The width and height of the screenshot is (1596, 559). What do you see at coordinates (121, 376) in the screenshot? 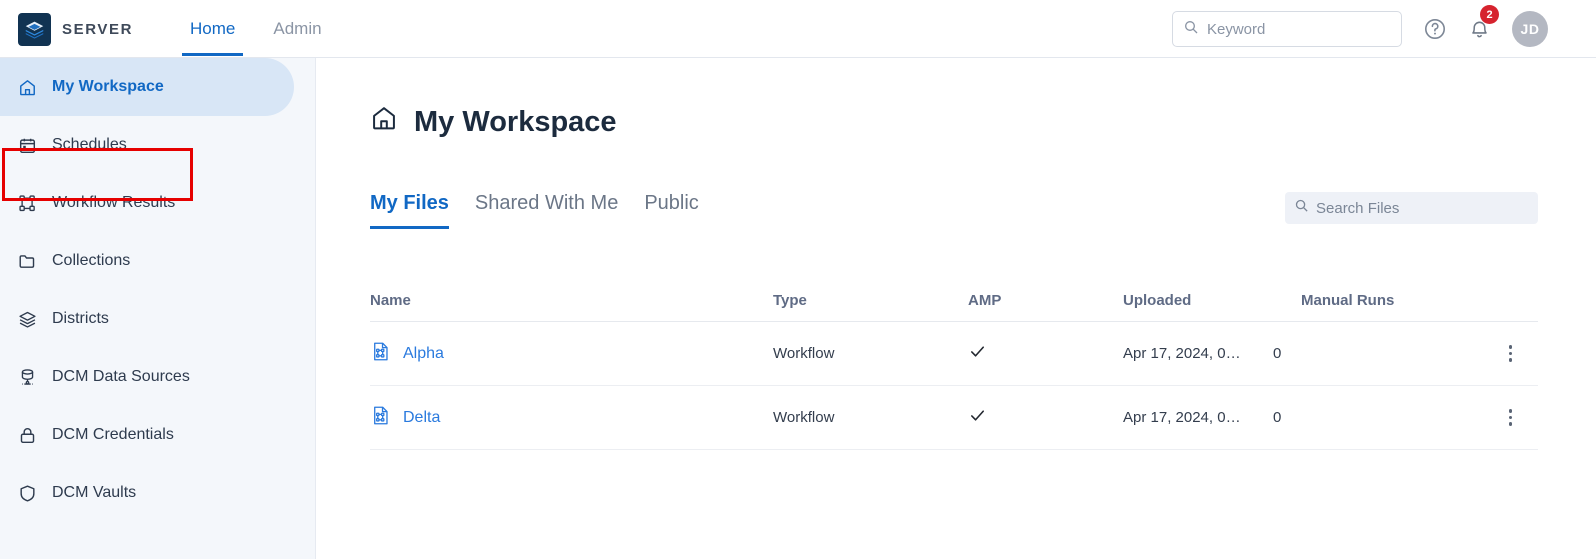
I see `sidebar-item-dcm-data-sources-label: DCM Data Sources` at bounding box center [121, 376].